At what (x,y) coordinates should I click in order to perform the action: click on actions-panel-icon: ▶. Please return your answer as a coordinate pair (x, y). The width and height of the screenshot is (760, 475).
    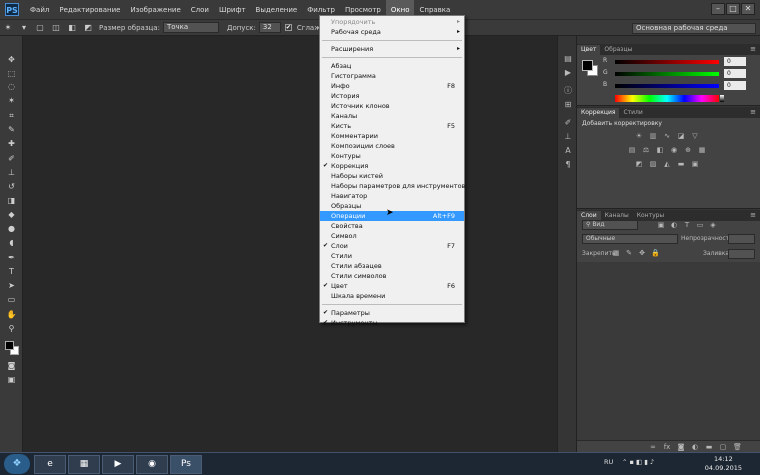
    Looking at the image, I should click on (568, 73).